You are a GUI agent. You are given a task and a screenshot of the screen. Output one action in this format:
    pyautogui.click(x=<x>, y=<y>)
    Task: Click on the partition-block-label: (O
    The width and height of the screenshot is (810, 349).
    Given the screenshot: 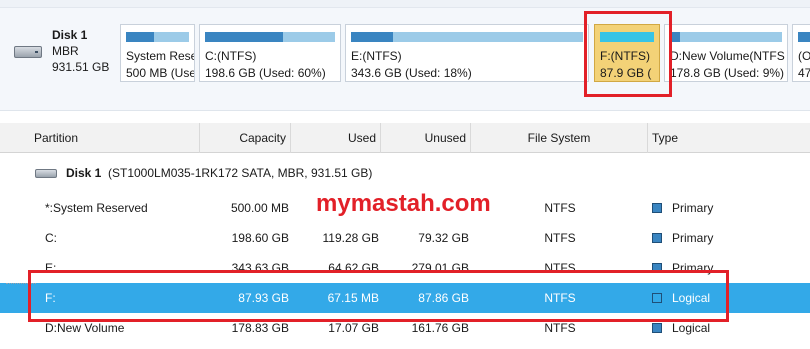 What is the action you would take?
    pyautogui.click(x=804, y=56)
    